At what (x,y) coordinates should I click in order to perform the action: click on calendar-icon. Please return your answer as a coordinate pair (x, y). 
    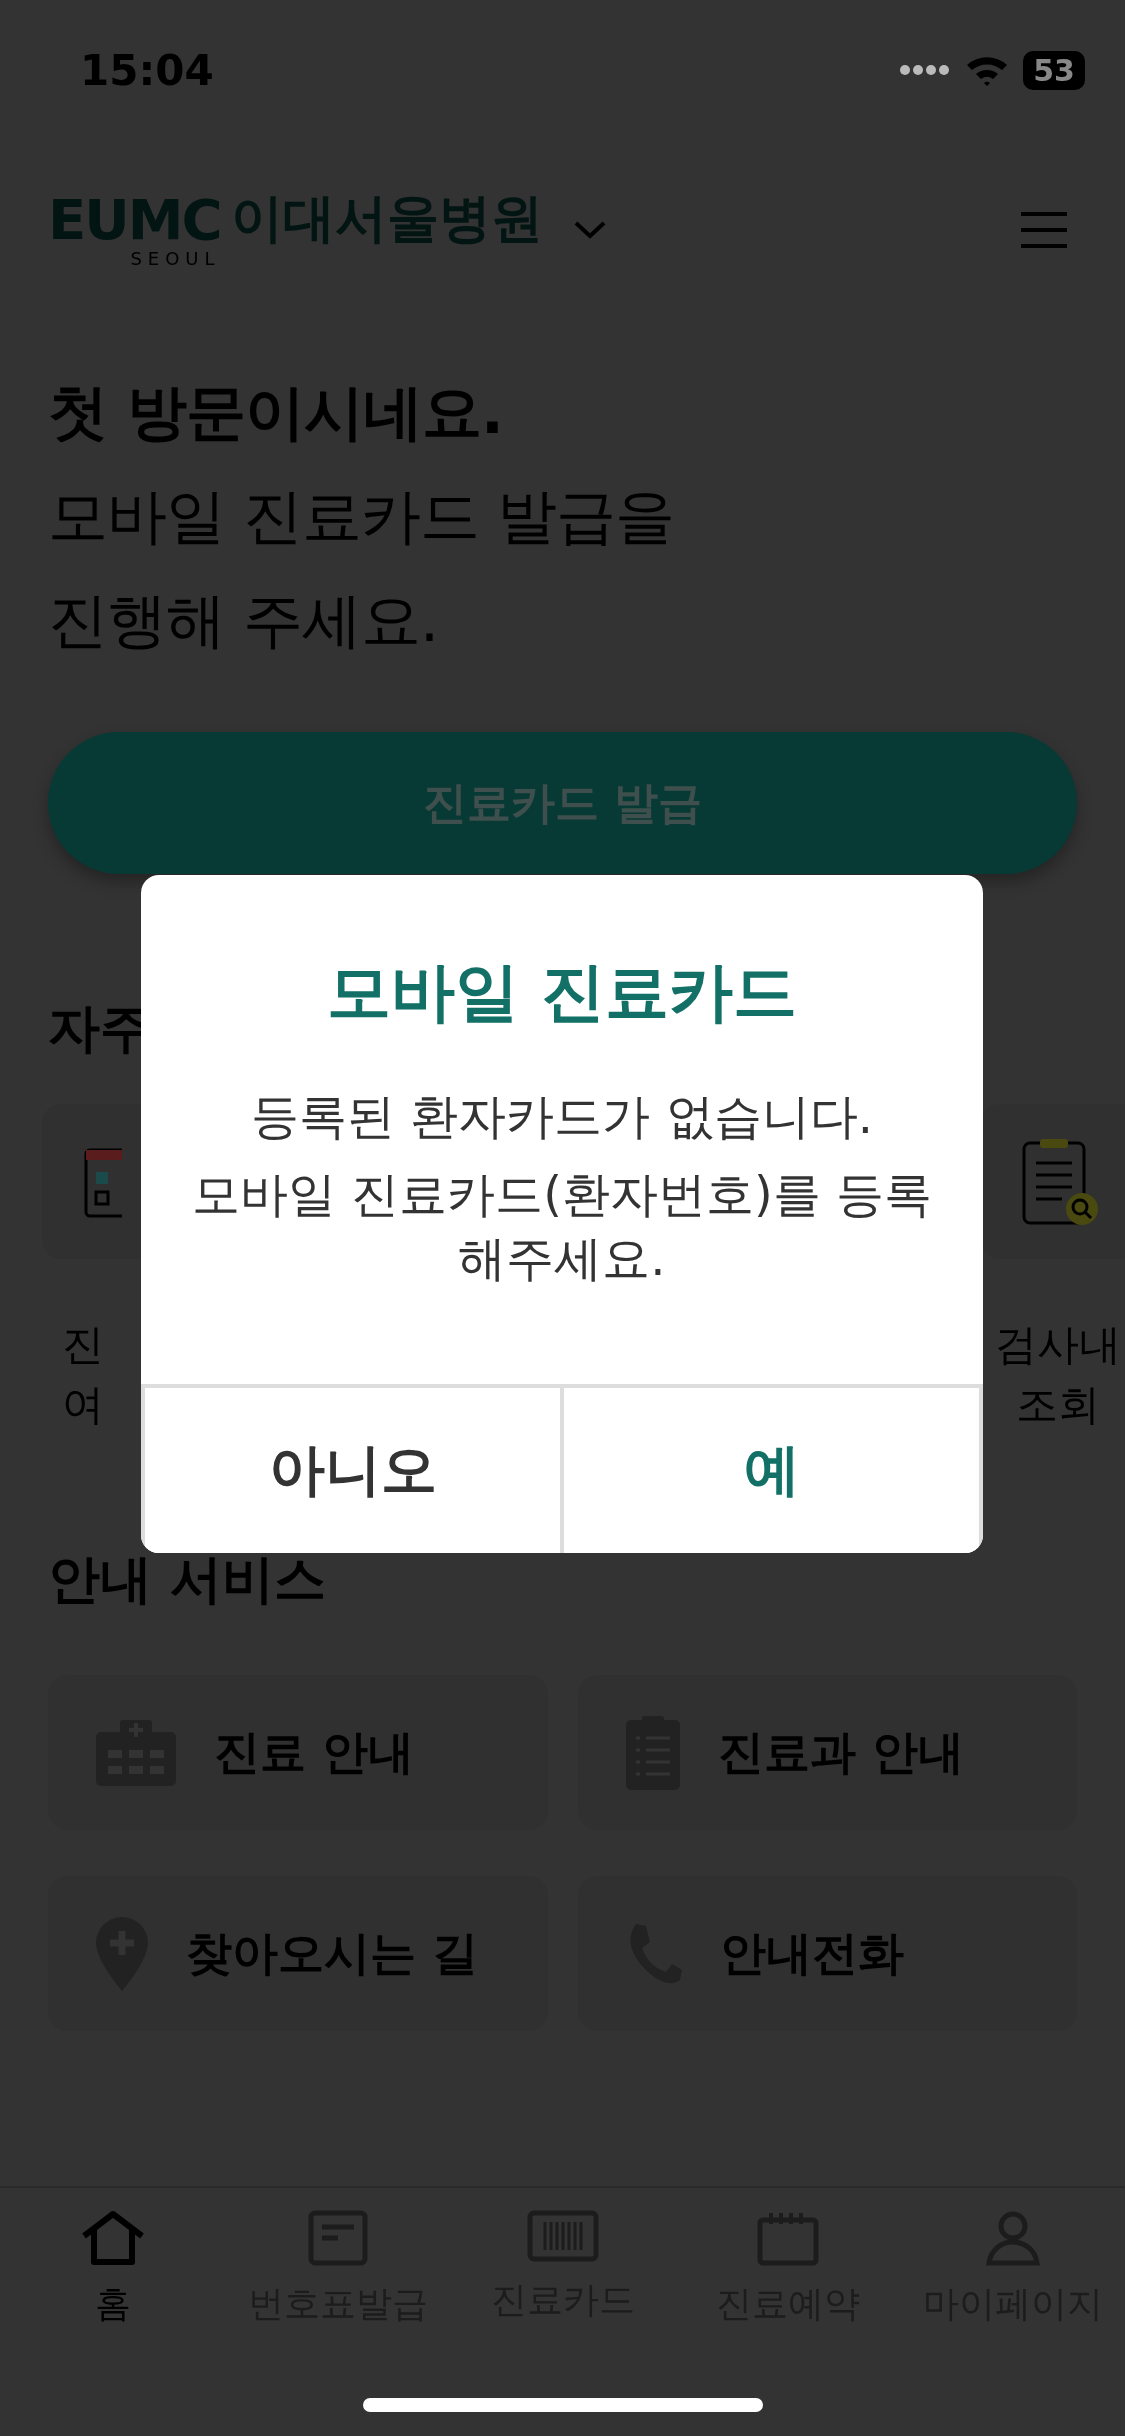
    Looking at the image, I should click on (787, 2238).